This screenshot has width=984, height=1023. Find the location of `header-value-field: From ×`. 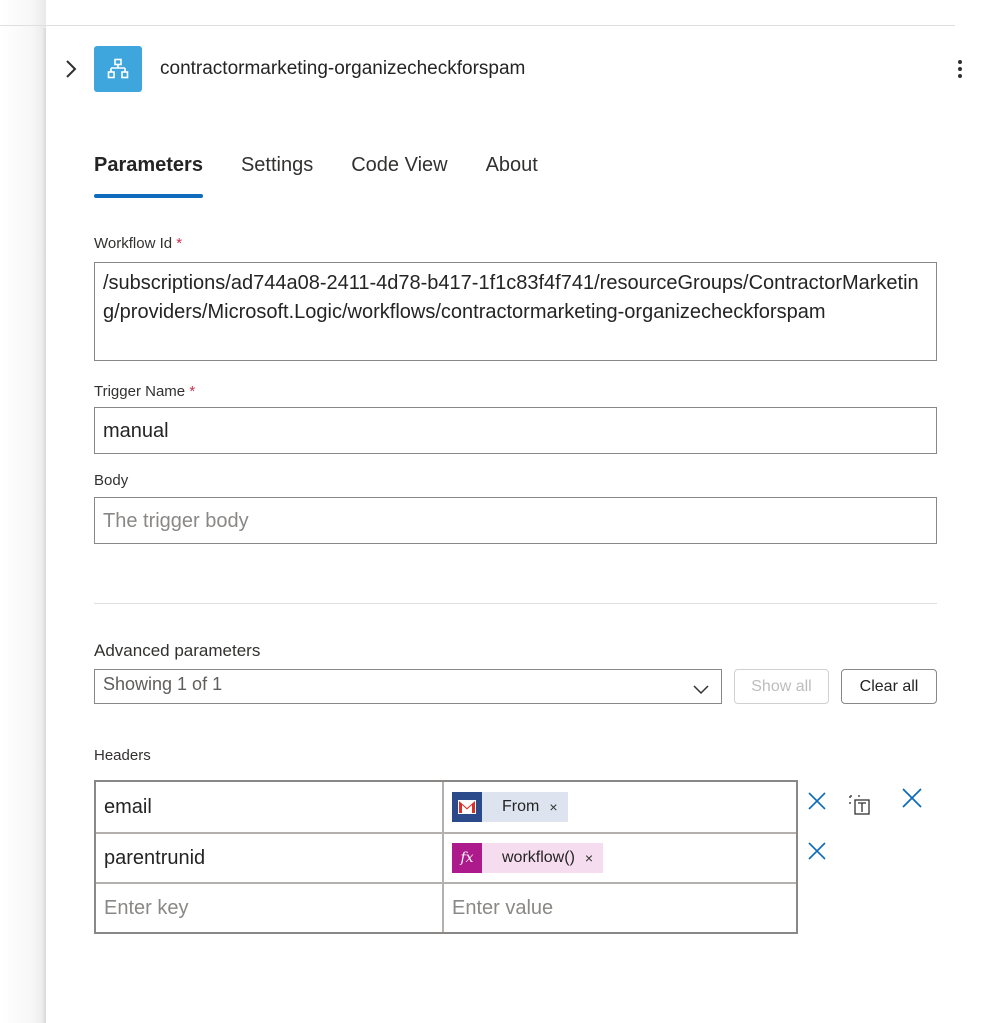

header-value-field: From × is located at coordinates (620, 807).